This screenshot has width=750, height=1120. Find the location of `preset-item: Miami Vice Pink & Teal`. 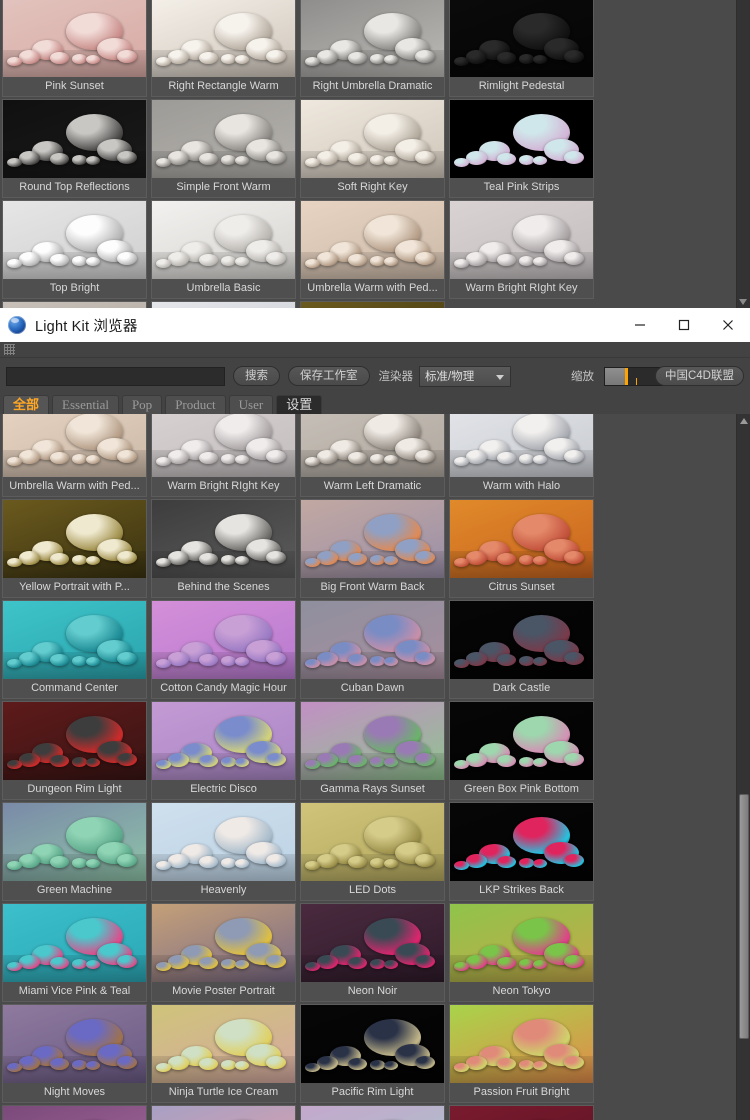

preset-item: Miami Vice Pink & Teal is located at coordinates (74, 952).